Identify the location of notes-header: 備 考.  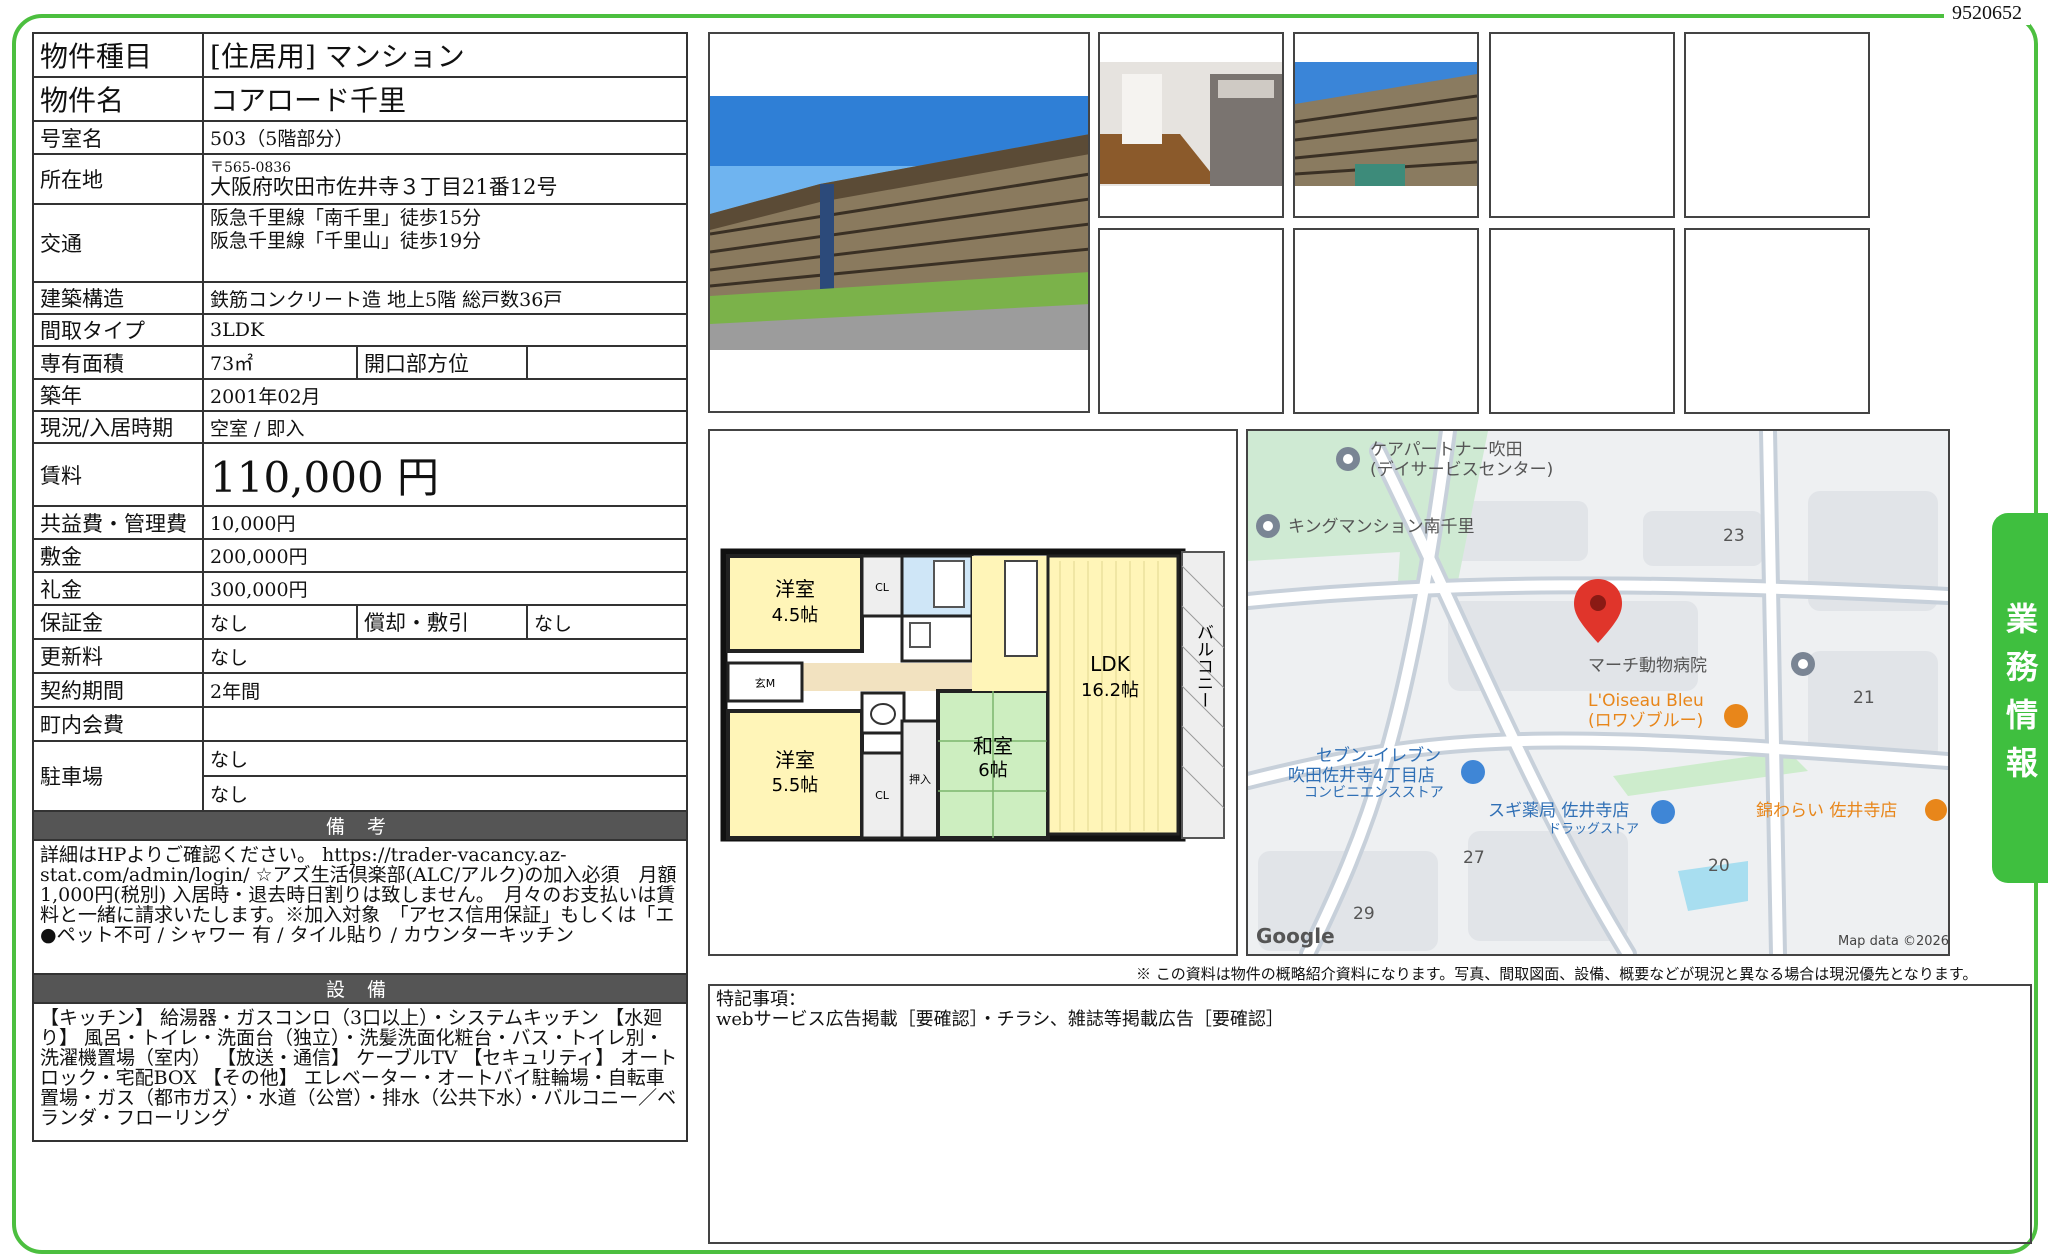
(360, 825).